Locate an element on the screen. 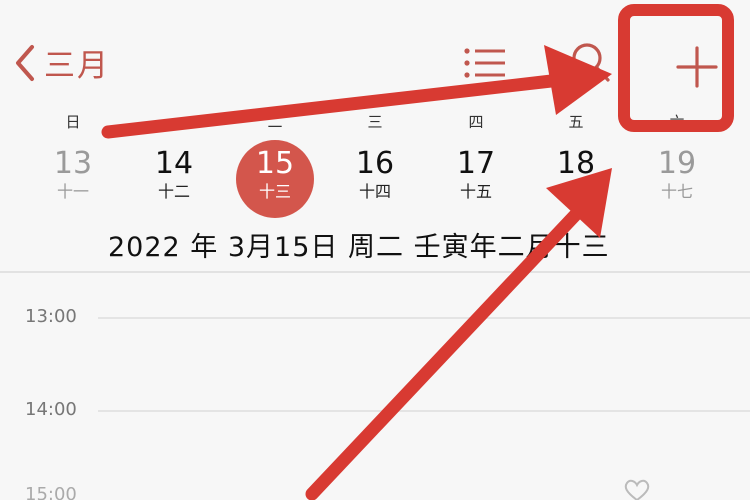 The width and height of the screenshot is (750, 500). time-row: 13:00 is located at coordinates (375, 318).